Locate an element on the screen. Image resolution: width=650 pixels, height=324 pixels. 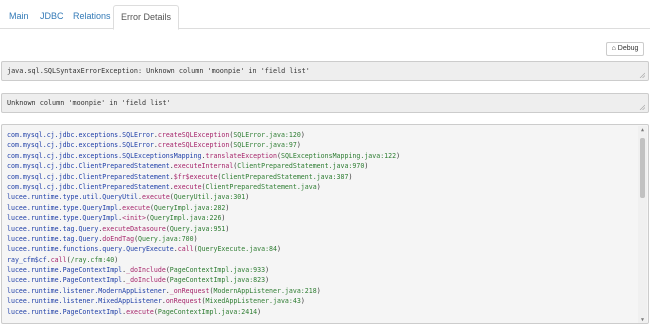
debug-button: ⌂ Debug is located at coordinates (625, 49).